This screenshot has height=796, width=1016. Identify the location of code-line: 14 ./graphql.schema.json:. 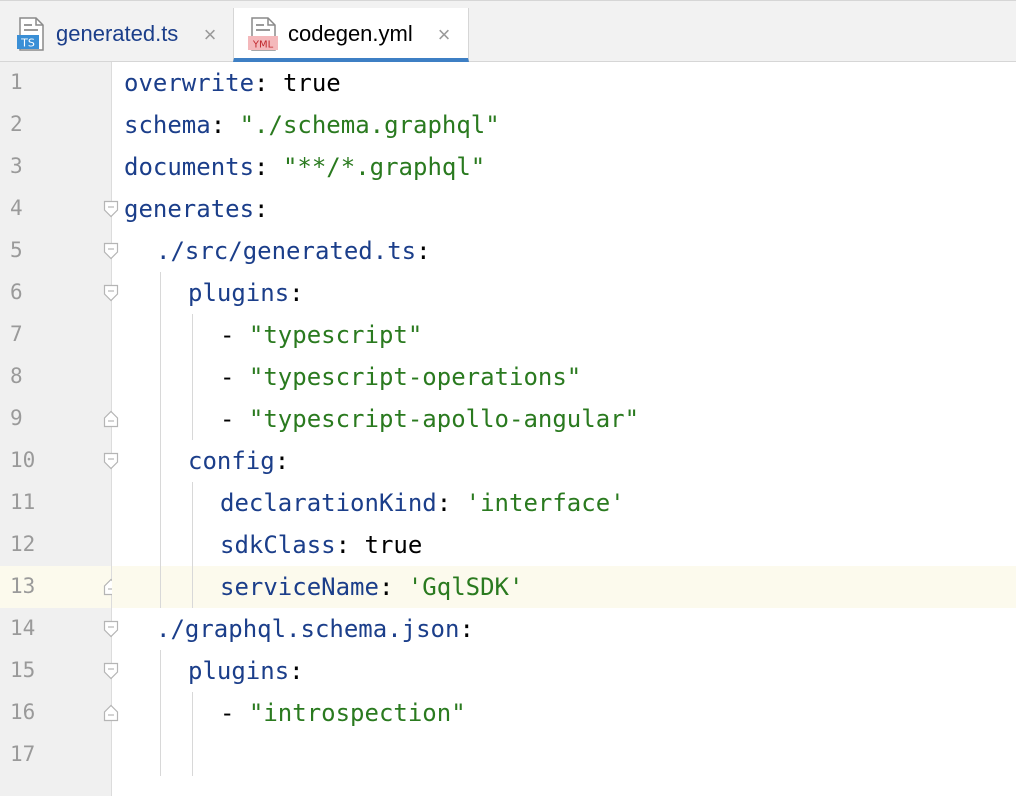
(508, 629).